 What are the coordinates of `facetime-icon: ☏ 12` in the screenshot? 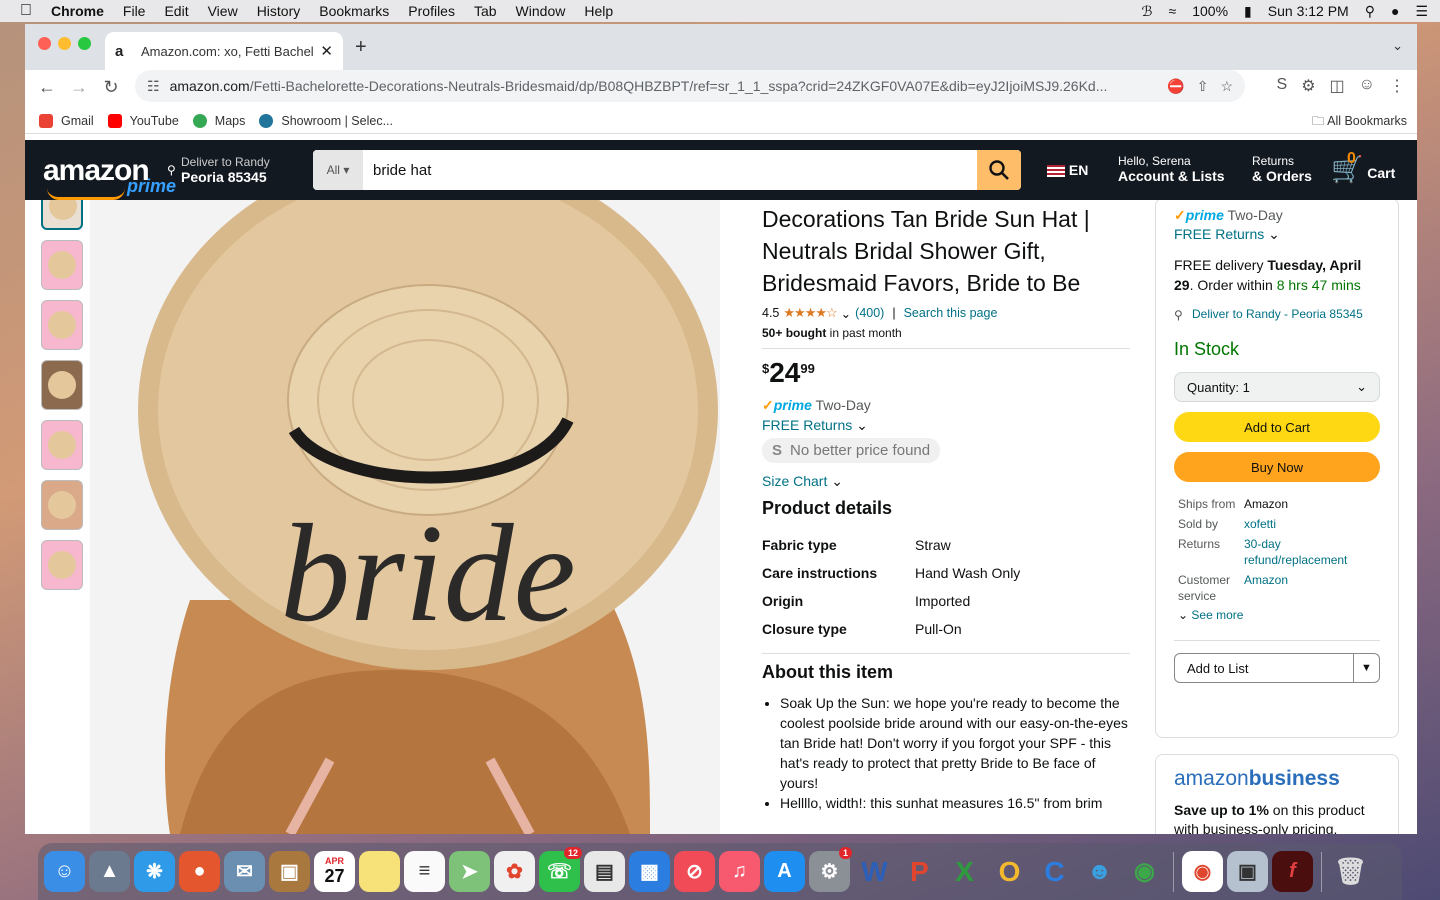 It's located at (560, 869).